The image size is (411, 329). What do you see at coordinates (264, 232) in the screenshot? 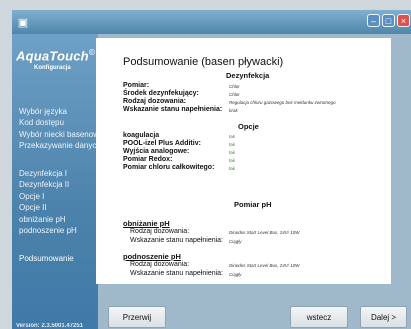
I see `row-value-obnizanie-rodzaj: Dinodos Start Level Bus, 24V/ 10W` at bounding box center [264, 232].